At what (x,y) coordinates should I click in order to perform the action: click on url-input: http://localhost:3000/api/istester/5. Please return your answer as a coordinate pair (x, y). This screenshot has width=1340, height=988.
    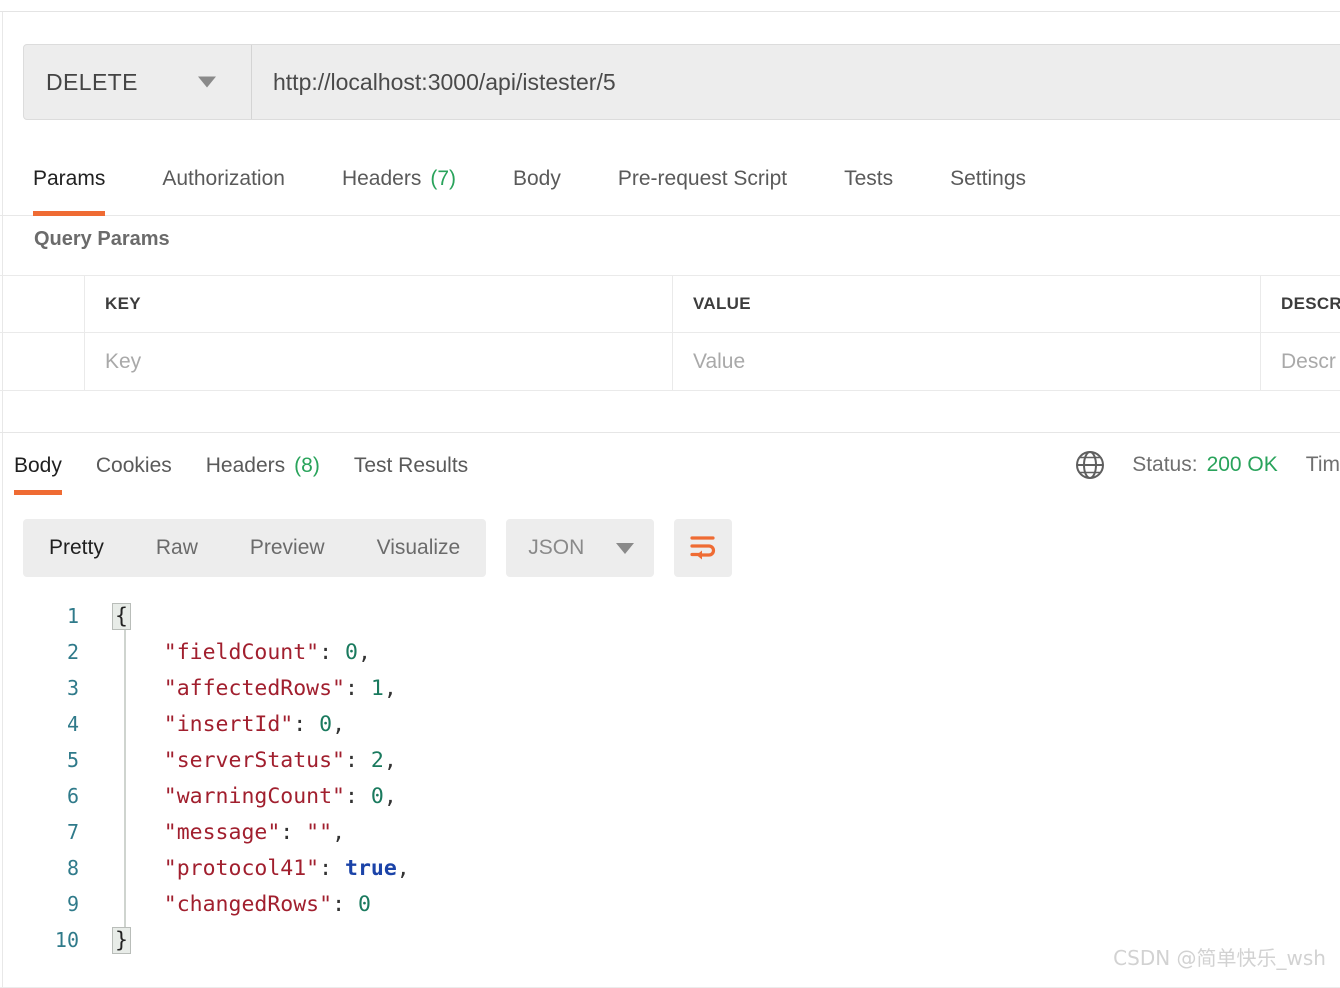
    Looking at the image, I should click on (796, 82).